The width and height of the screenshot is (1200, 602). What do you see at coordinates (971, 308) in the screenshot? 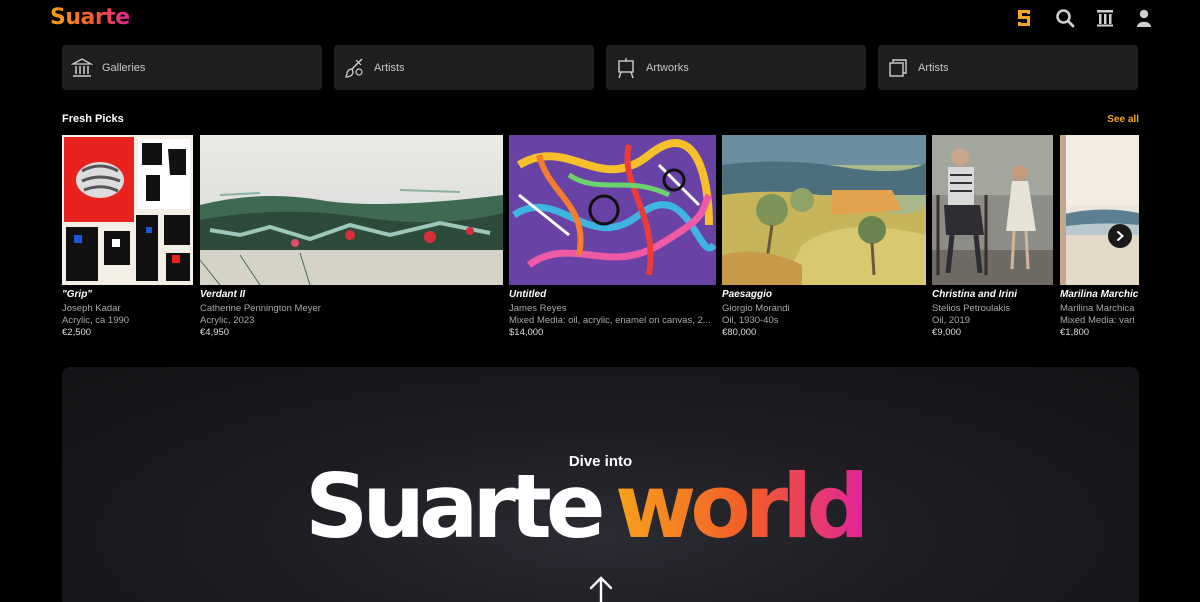
I see `artwork-artist: Stelios Petroulakis` at bounding box center [971, 308].